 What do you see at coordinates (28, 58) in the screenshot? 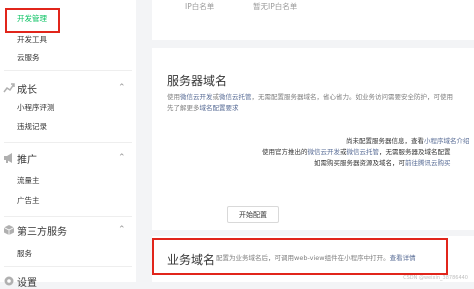
I see `sidebar-item-cloud-service: 云服务` at bounding box center [28, 58].